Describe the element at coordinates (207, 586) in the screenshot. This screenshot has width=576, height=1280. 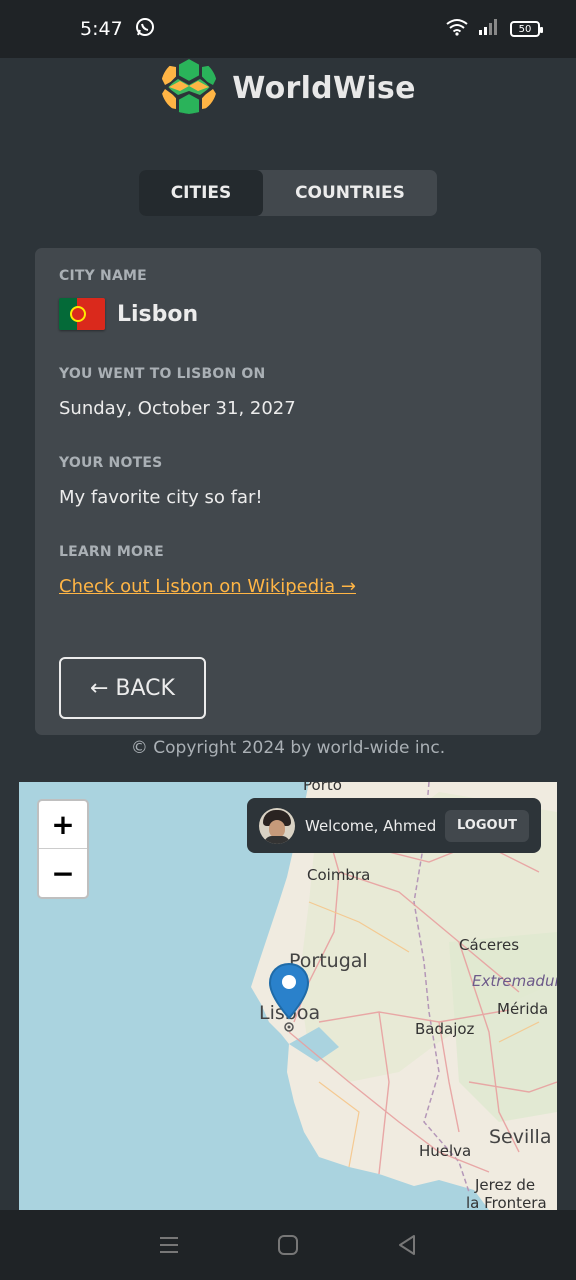
I see `wikipedia-link: Check out Lisbon on Wikipedia →` at that location.